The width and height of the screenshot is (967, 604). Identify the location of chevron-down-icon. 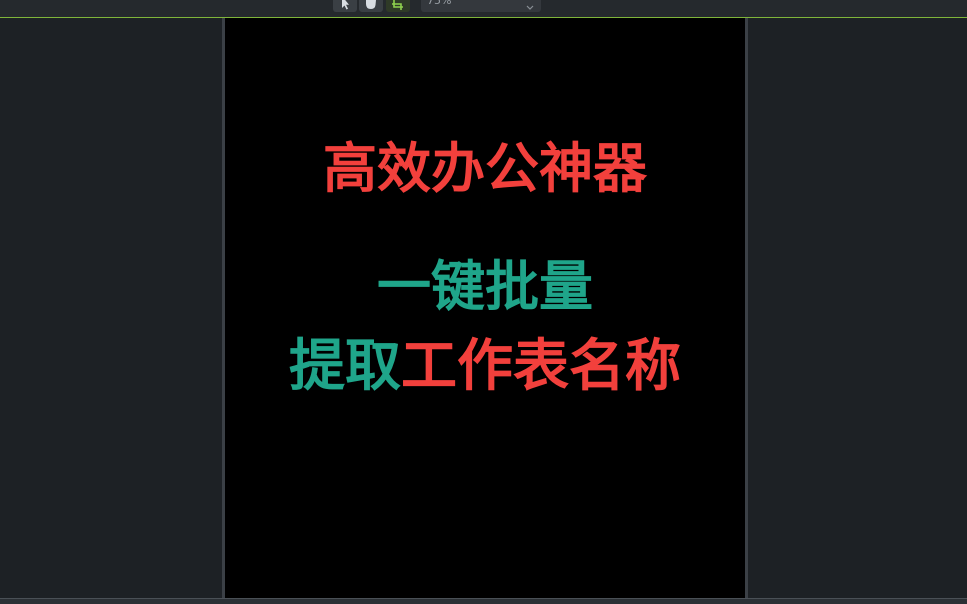
(530, 5).